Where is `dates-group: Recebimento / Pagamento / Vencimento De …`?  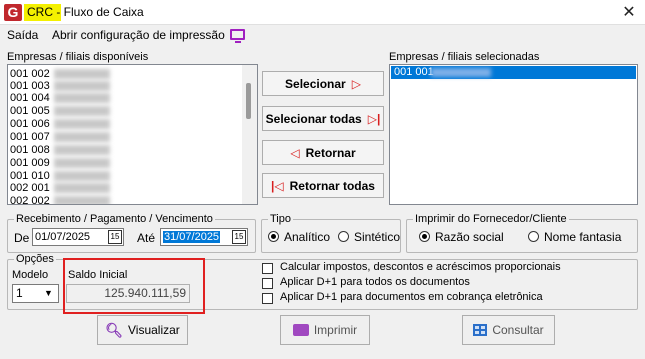 dates-group: Recebimento / Pagamento / Vencimento De … is located at coordinates (131, 233).